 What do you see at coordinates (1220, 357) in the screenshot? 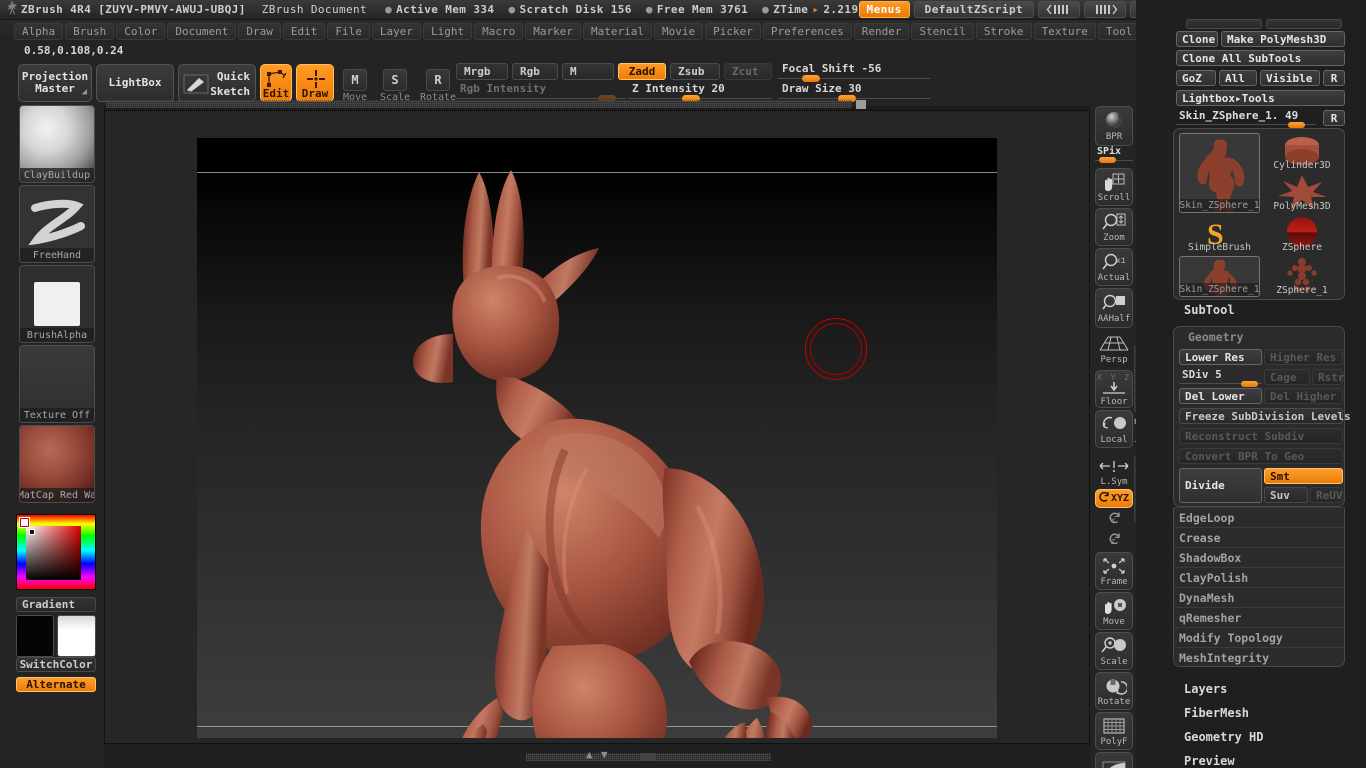
I see `lower-res-button: Lower Res` at bounding box center [1220, 357].